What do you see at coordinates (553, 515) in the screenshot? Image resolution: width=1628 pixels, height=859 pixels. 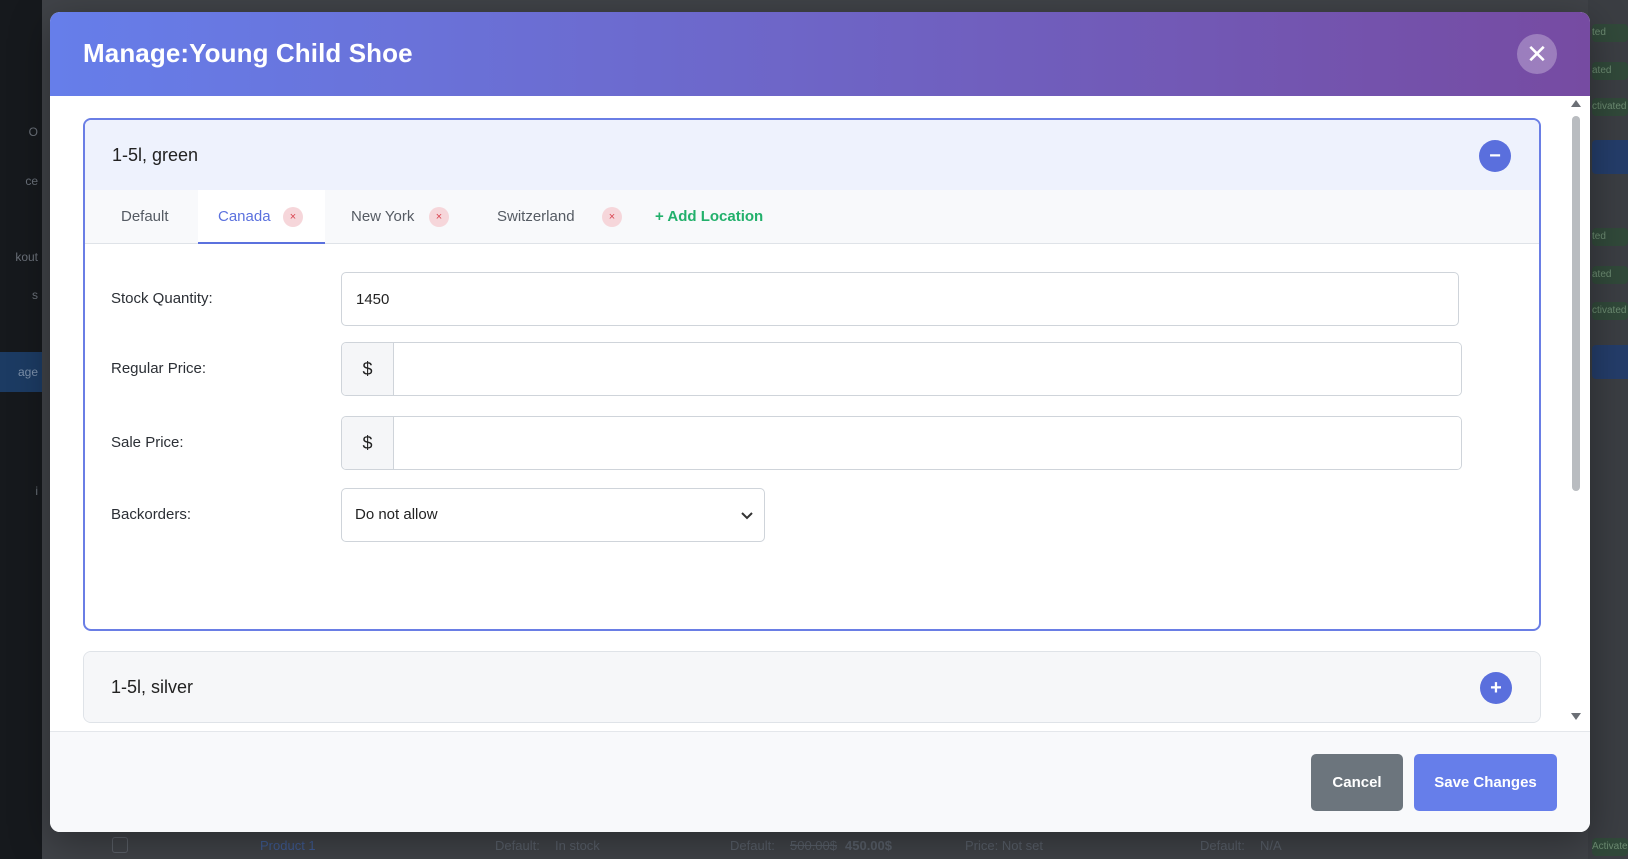 I see `backorders-select: Do not allow` at bounding box center [553, 515].